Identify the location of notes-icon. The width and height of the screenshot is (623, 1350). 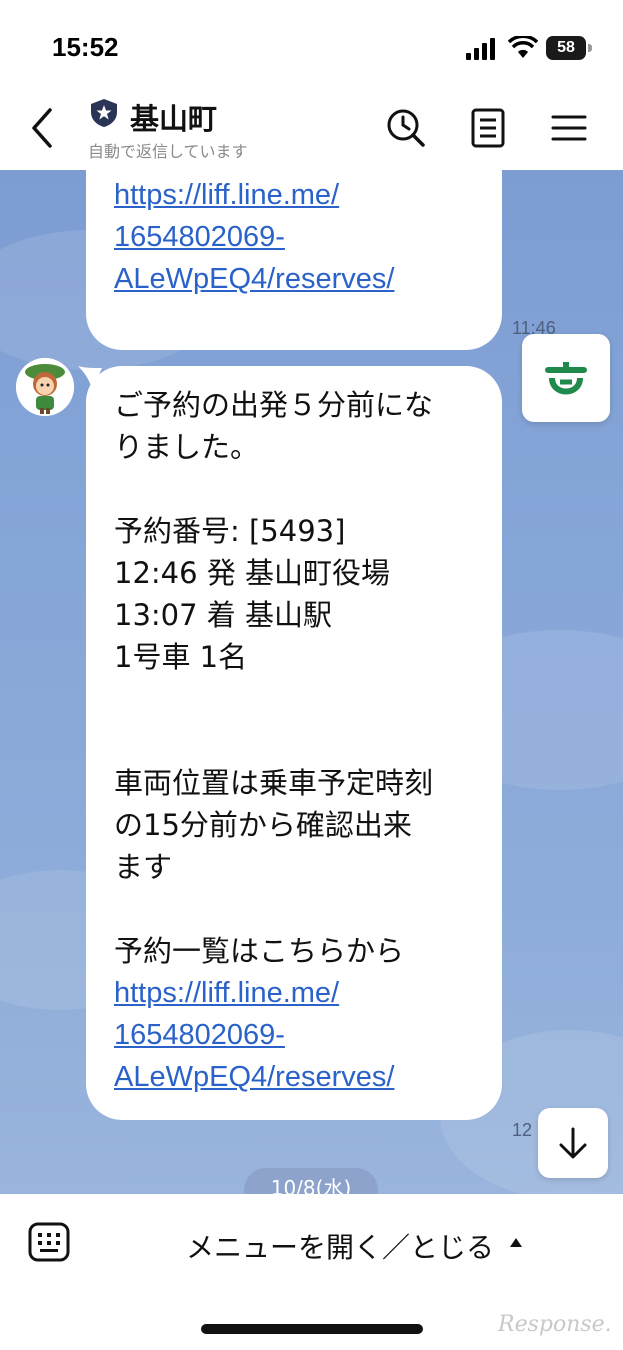
(488, 128).